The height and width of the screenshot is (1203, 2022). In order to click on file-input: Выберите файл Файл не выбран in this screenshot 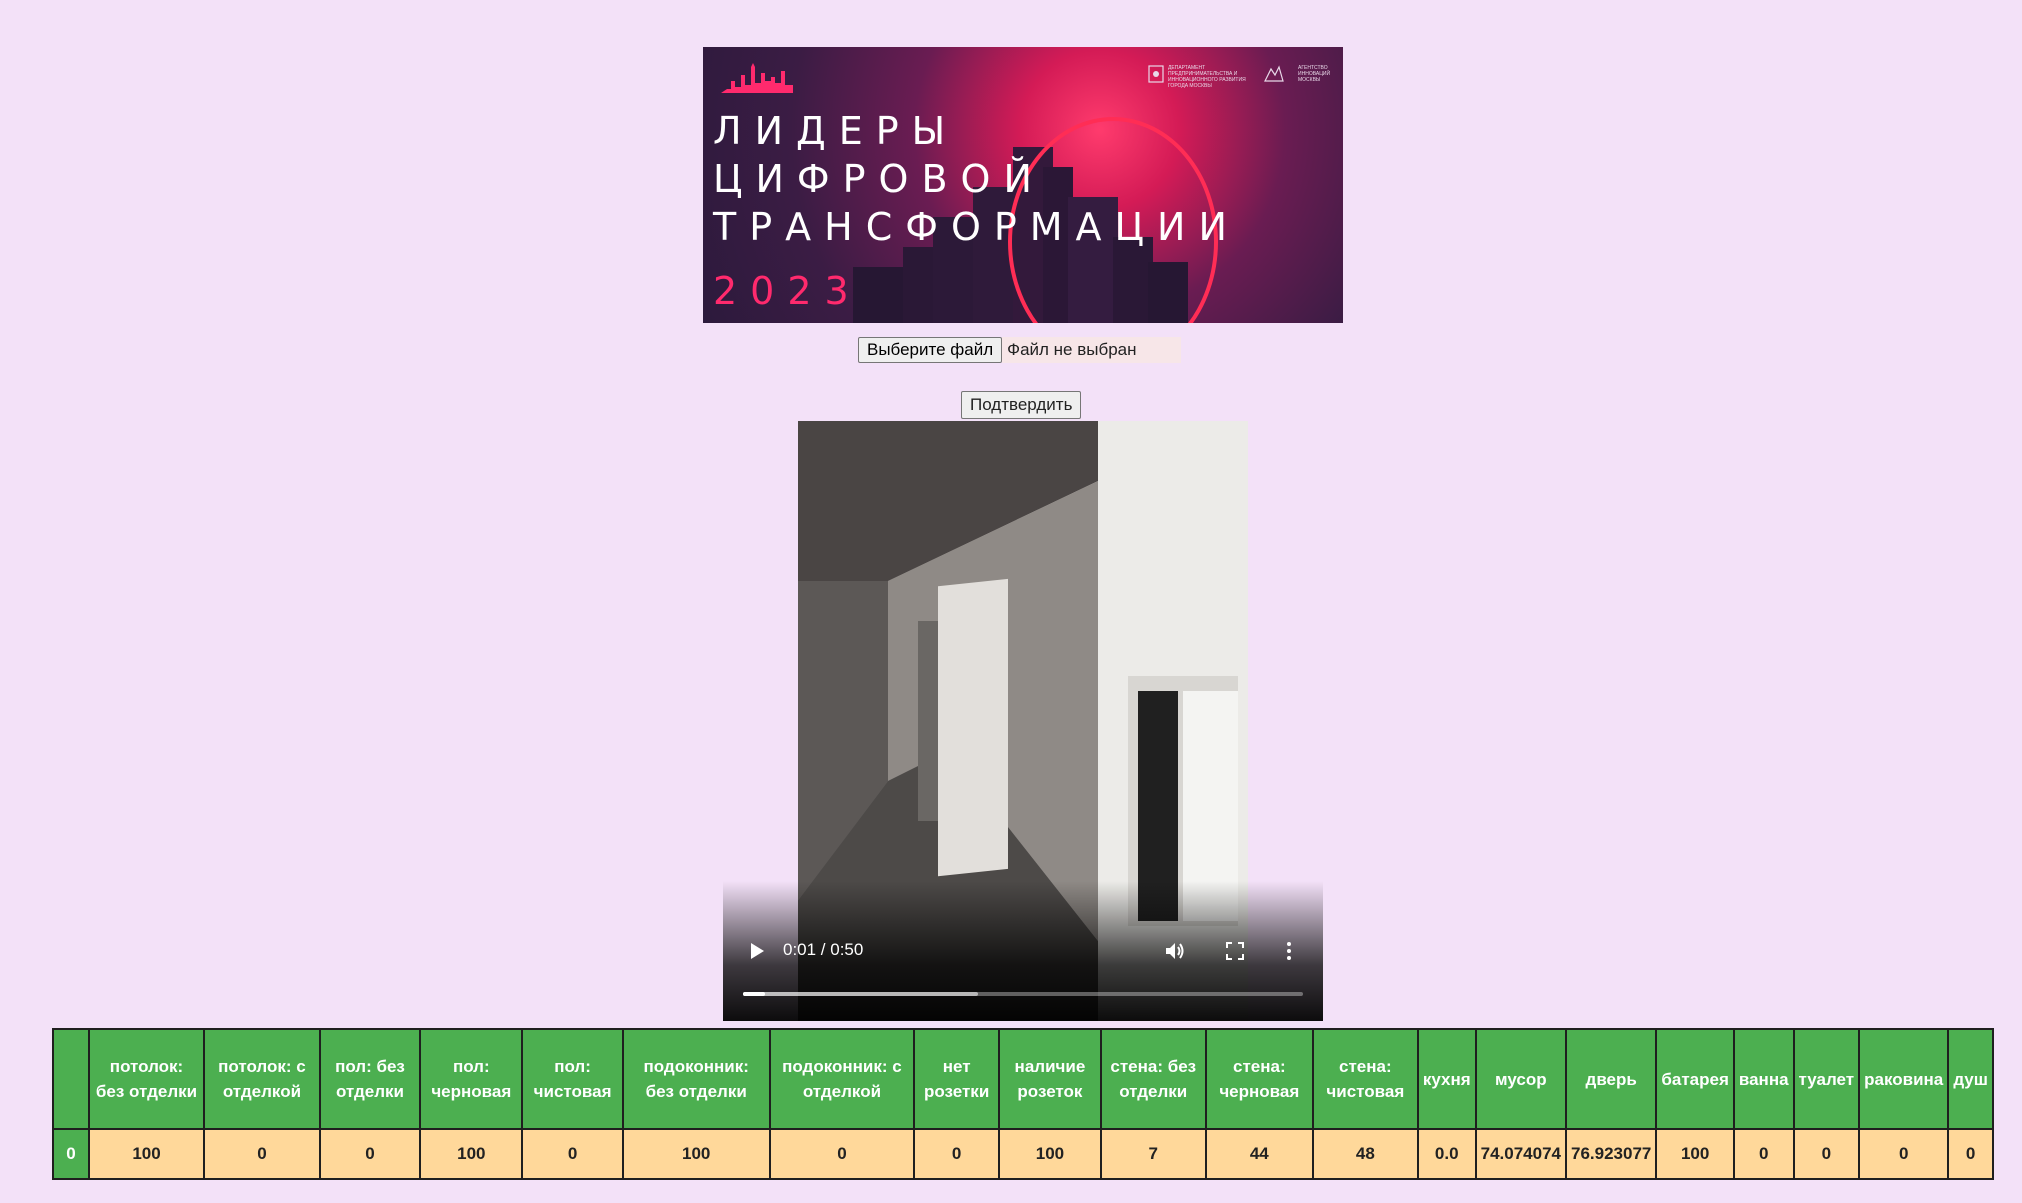, I will do `click(1019, 350)`.